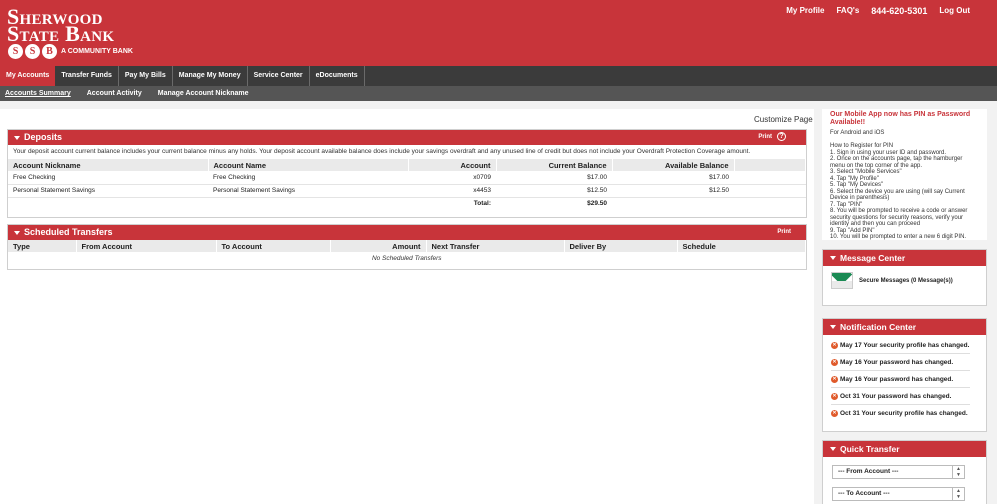  Describe the element at coordinates (28, 76) in the screenshot. I see `tab-my-accounts: My Accounts` at that location.